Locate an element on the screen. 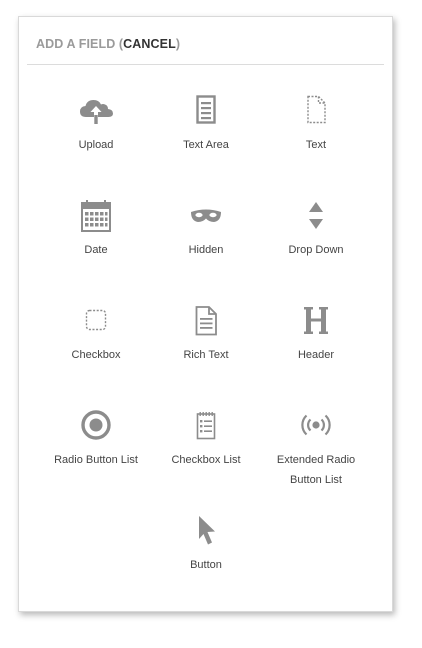 This screenshot has width=422, height=648. field-hidden: Hidden is located at coordinates (206, 230).